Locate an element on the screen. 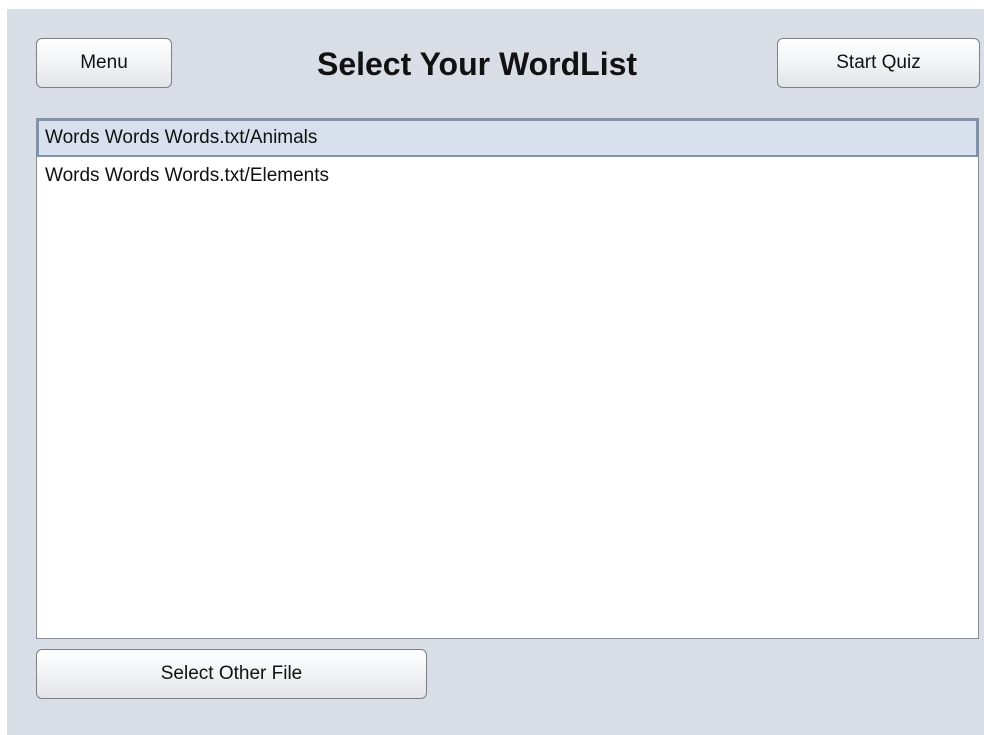 This screenshot has width=984, height=735. list-item: Words Words Words.txt/Animals is located at coordinates (507, 138).